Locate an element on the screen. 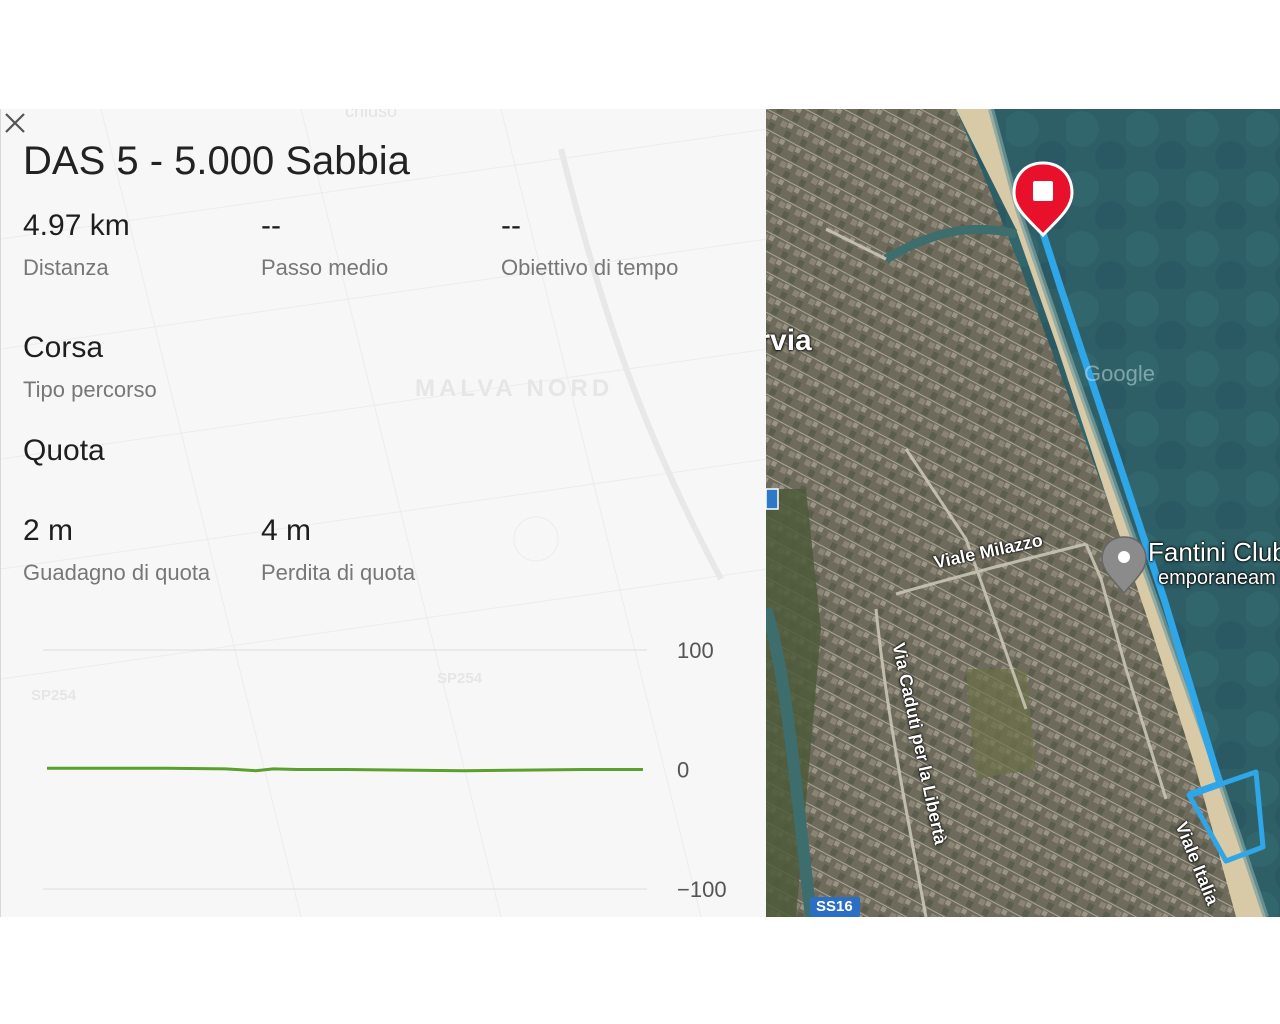 This screenshot has width=1280, height=1024. elevation-loss-label: Perdita di quota is located at coordinates (338, 572).